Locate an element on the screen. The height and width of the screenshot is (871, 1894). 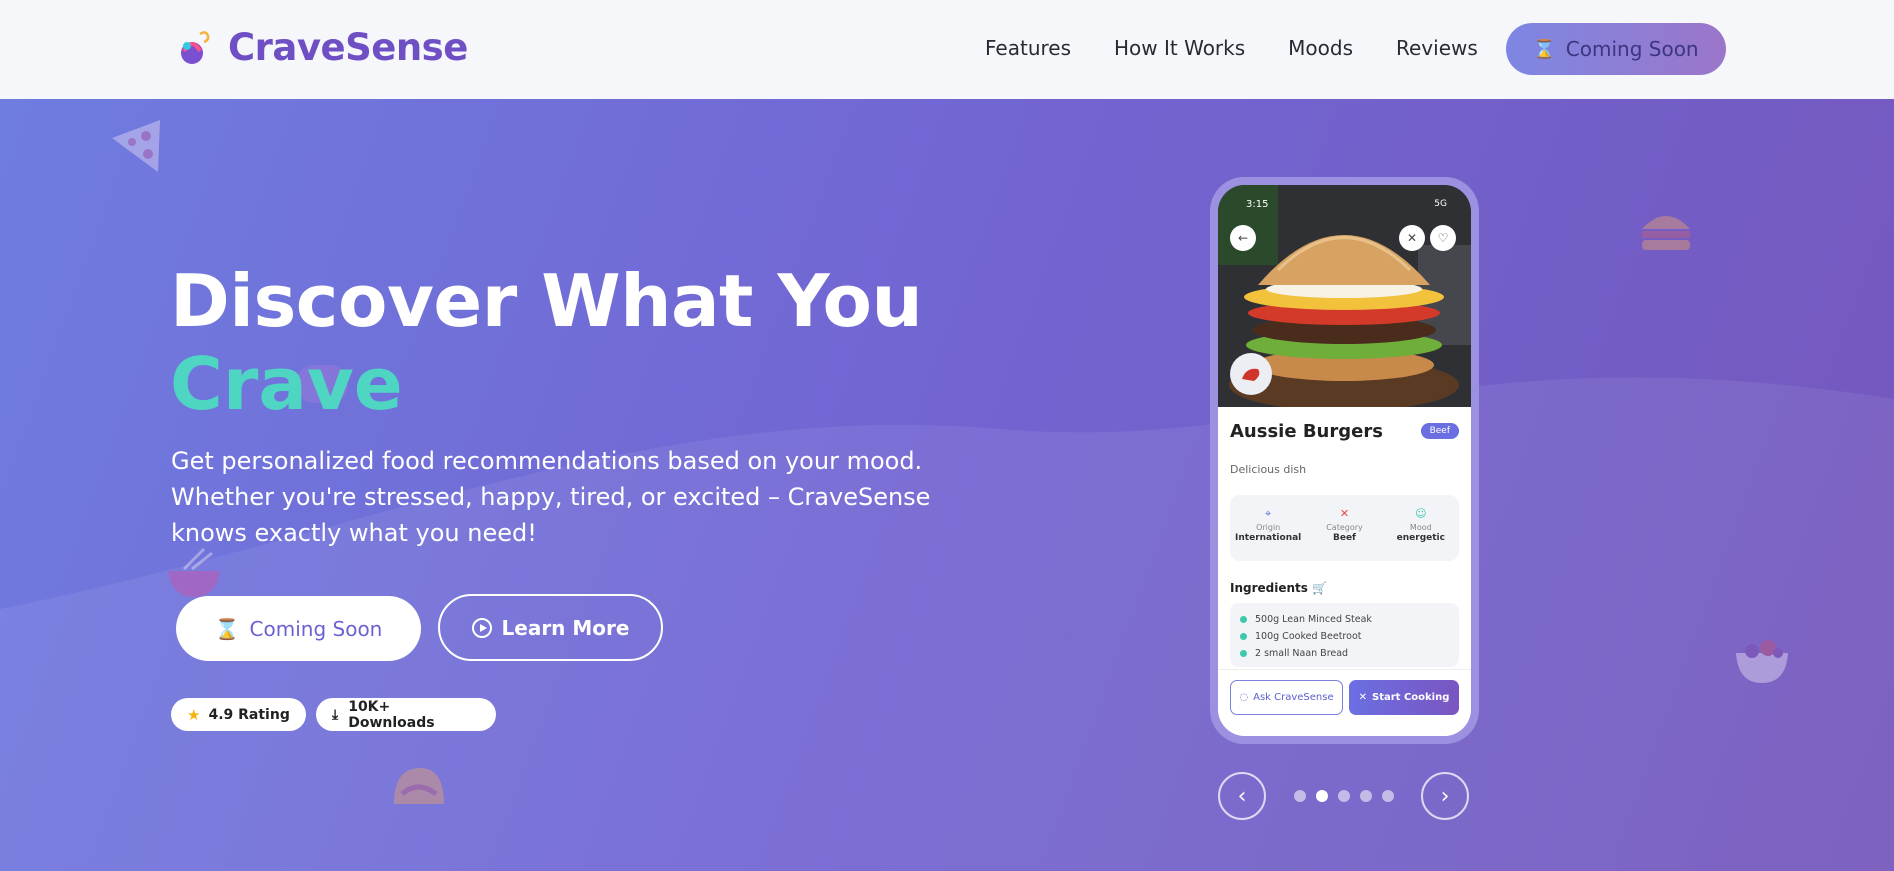
hero-heading-accent: Crave is located at coordinates (286, 384).